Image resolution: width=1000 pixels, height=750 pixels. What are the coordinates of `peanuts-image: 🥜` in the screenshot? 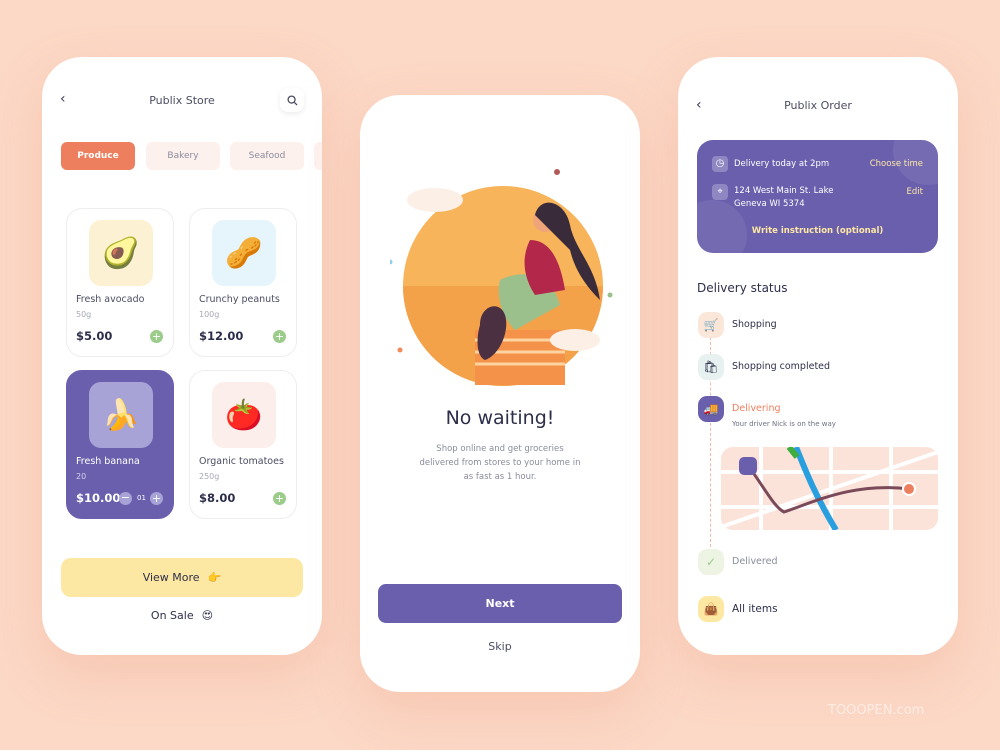 It's located at (244, 253).